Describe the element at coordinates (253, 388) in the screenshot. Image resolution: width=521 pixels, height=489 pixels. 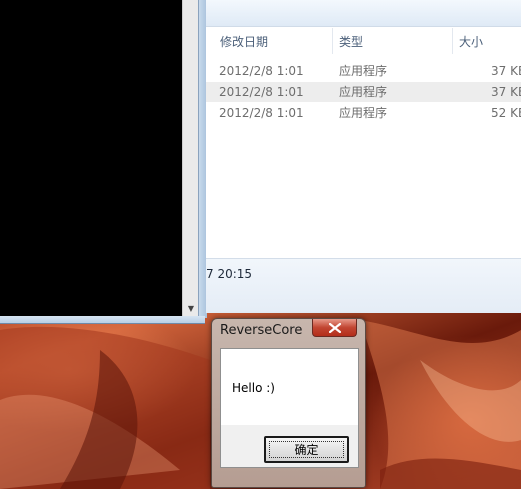
I see `dialog-message: Hello :)` at that location.